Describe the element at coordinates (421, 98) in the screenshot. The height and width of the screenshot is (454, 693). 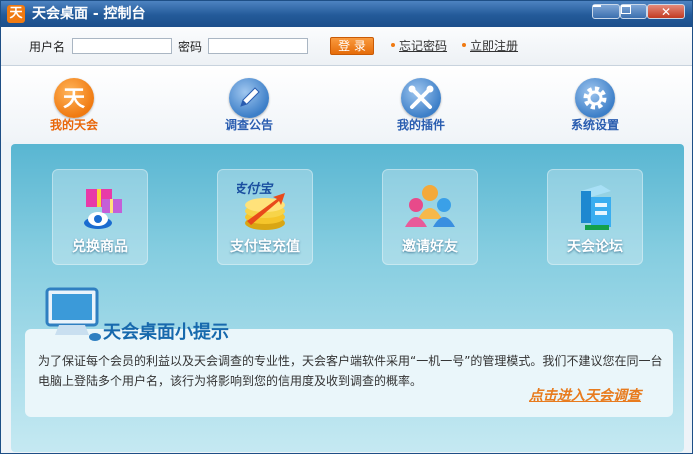
I see `tools-icon` at that location.